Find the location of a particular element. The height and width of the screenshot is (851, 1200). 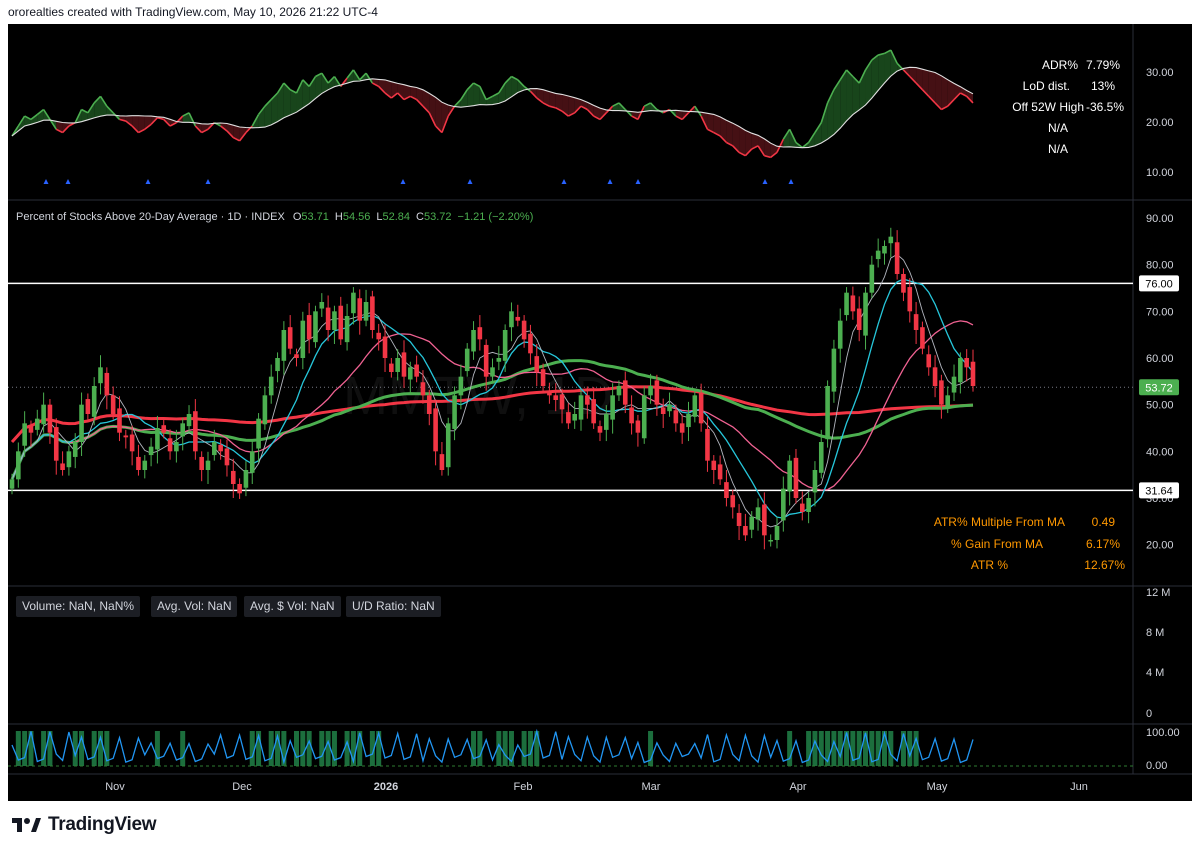

stat-value: 13% is located at coordinates (1103, 86).